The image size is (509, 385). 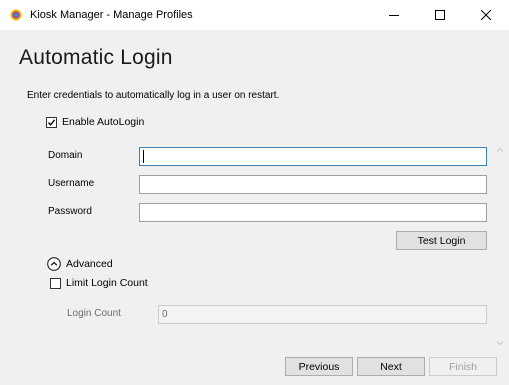 I want to click on close-button, so click(x=486, y=15).